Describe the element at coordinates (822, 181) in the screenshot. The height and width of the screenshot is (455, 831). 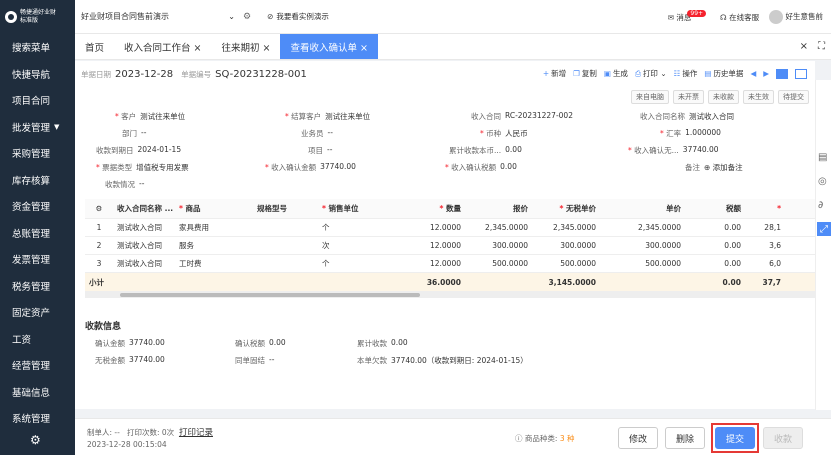
I see `circle-icon: ◎` at that location.